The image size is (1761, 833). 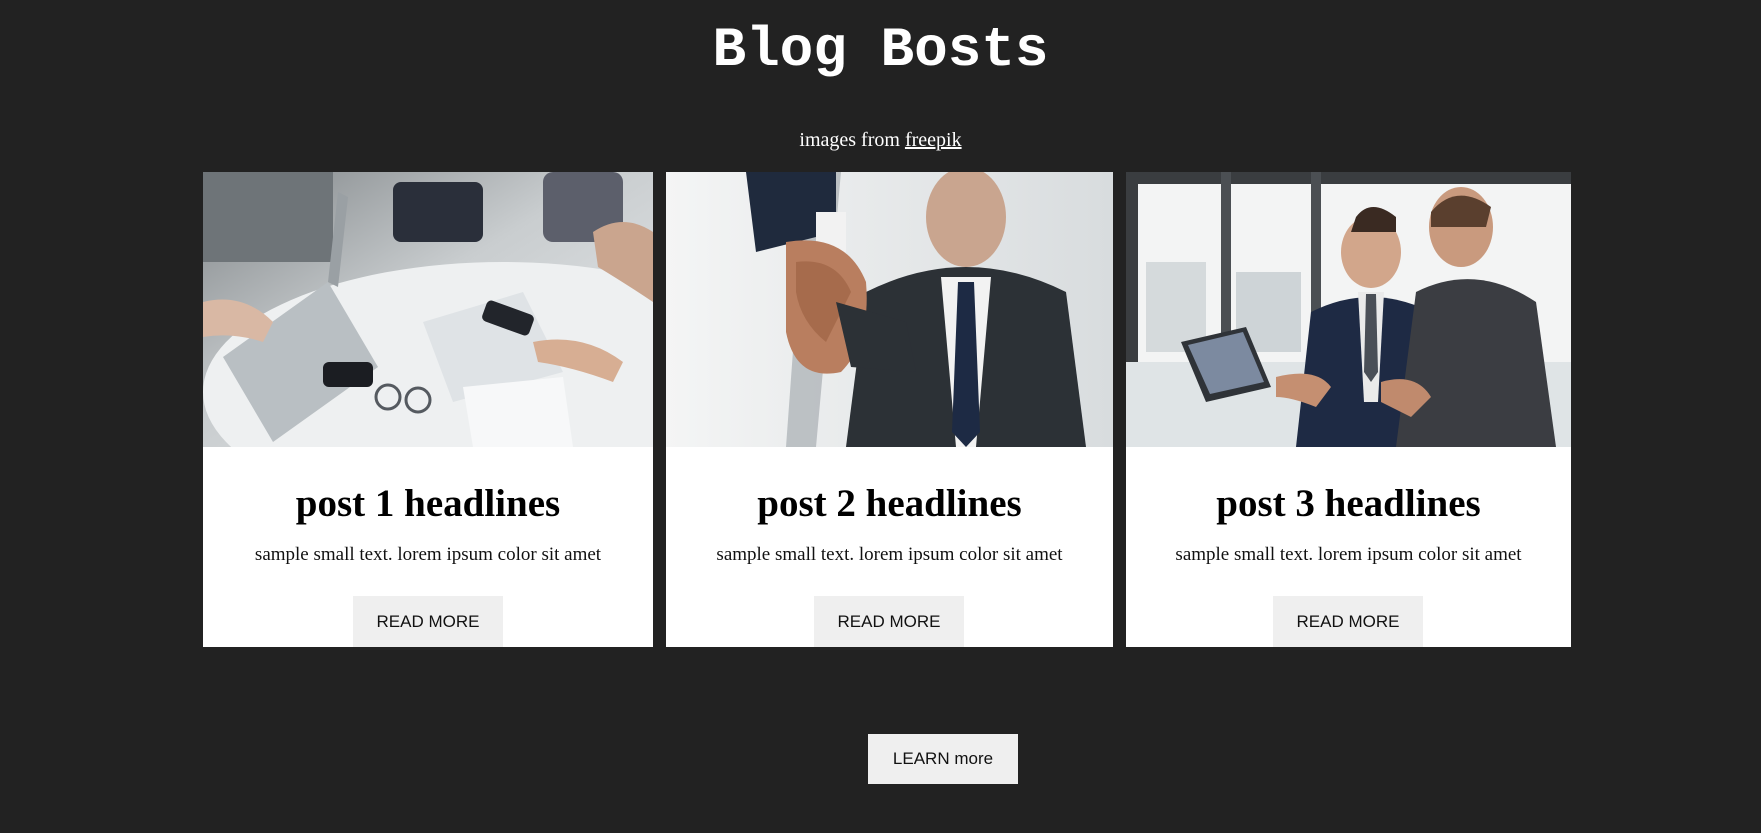 I want to click on post-headline: post 2 headlines, so click(x=889, y=503).